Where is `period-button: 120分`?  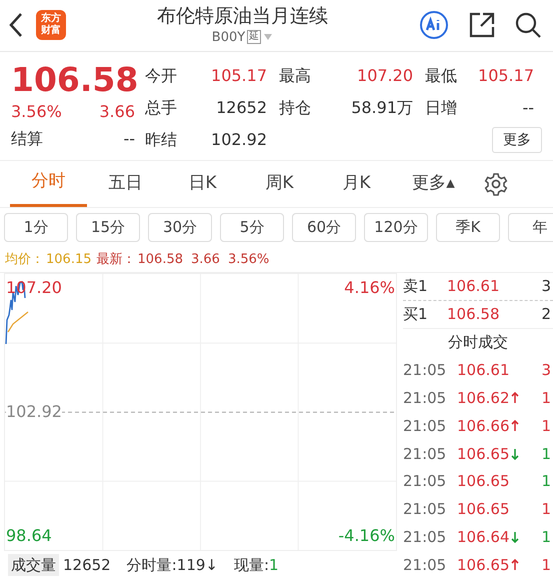 period-button: 120分 is located at coordinates (396, 227).